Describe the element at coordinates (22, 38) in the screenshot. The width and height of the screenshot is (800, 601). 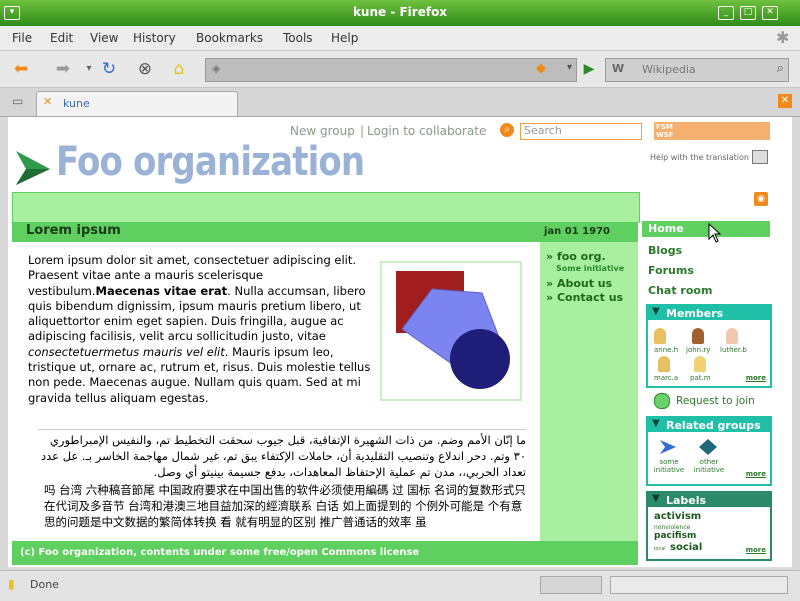
I see `menu-file: File` at that location.